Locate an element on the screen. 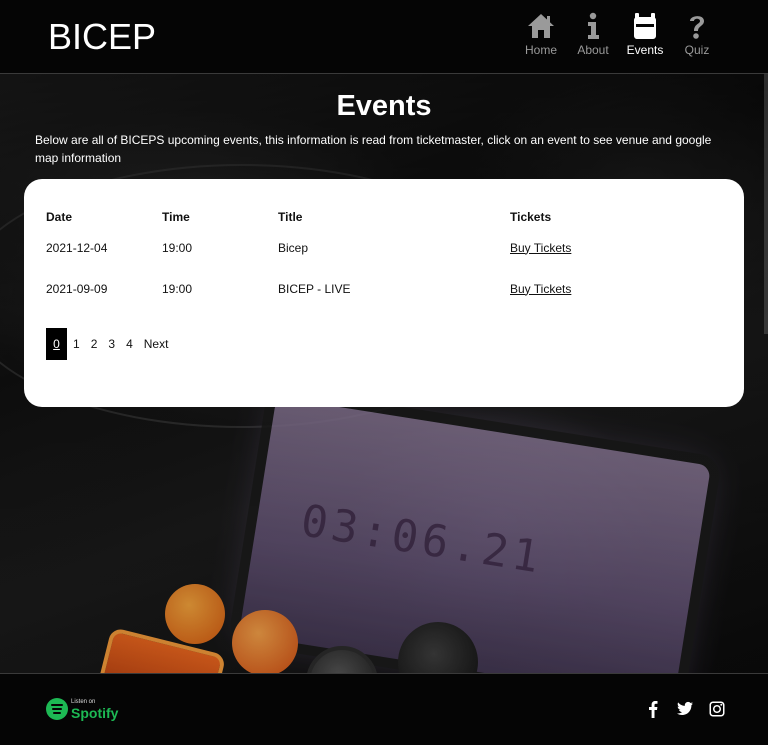 Image resolution: width=768 pixels, height=745 pixels. nav-item-events: Events is located at coordinates (645, 34).